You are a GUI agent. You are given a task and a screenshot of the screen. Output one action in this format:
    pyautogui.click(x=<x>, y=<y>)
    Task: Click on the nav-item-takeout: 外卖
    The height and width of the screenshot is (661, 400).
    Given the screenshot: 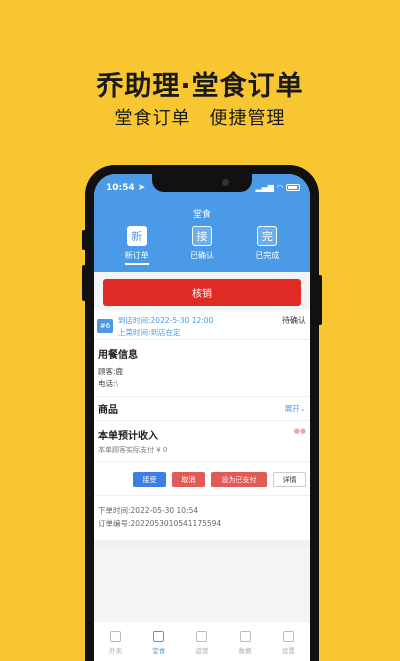 What is the action you would take?
    pyautogui.click(x=116, y=643)
    